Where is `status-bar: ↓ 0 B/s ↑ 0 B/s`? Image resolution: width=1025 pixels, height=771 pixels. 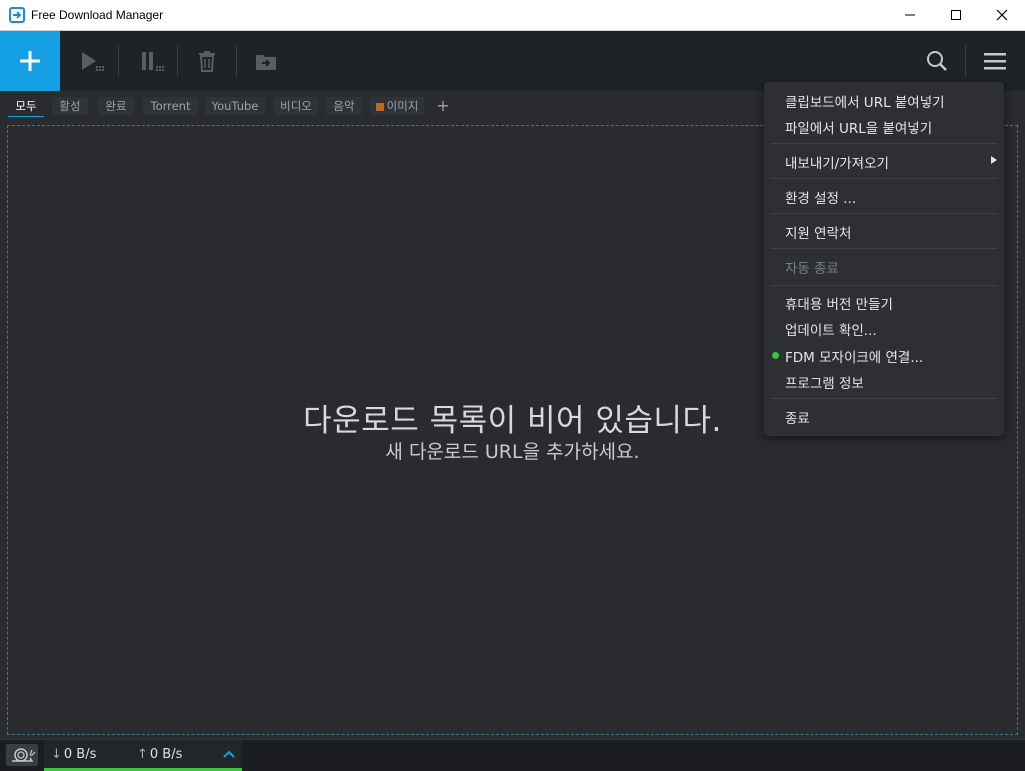
status-bar: ↓ 0 B/s ↑ 0 B/s is located at coordinates (512, 755).